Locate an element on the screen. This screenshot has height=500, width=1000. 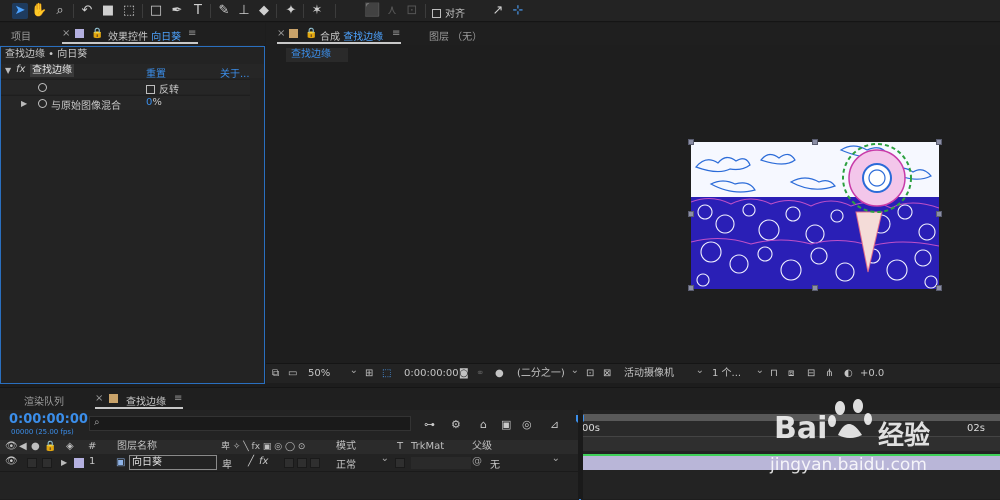
invert-checkbox is located at coordinates (150, 89).